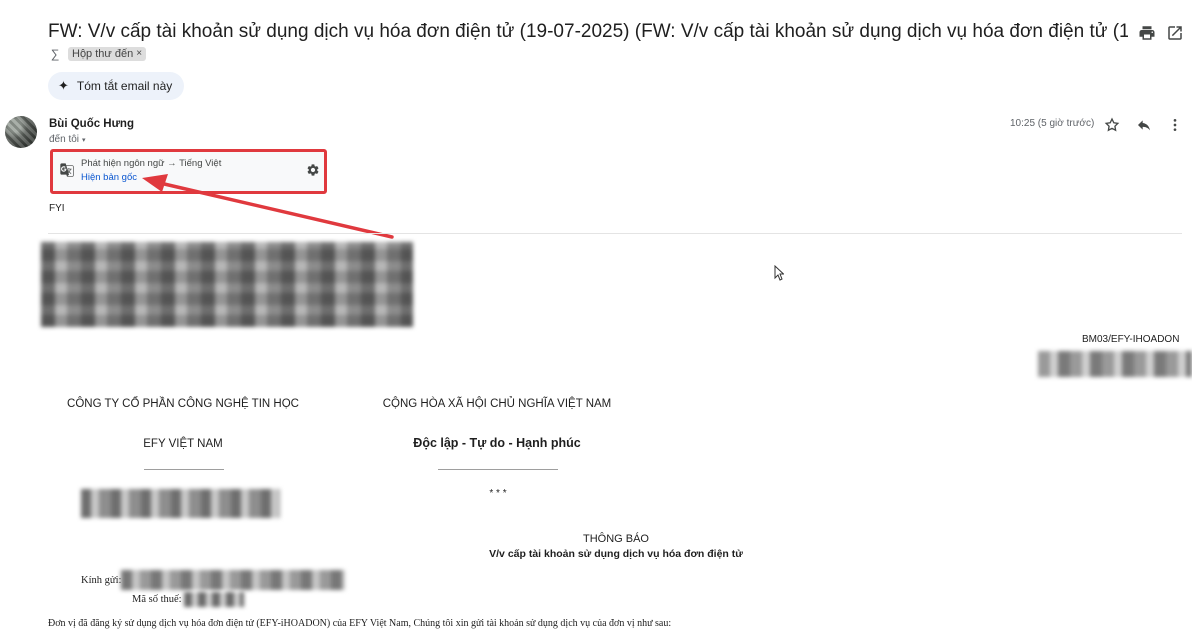  Describe the element at coordinates (103, 54) in the screenshot. I see `inbox-label-text: Hộp thư đến` at that location.